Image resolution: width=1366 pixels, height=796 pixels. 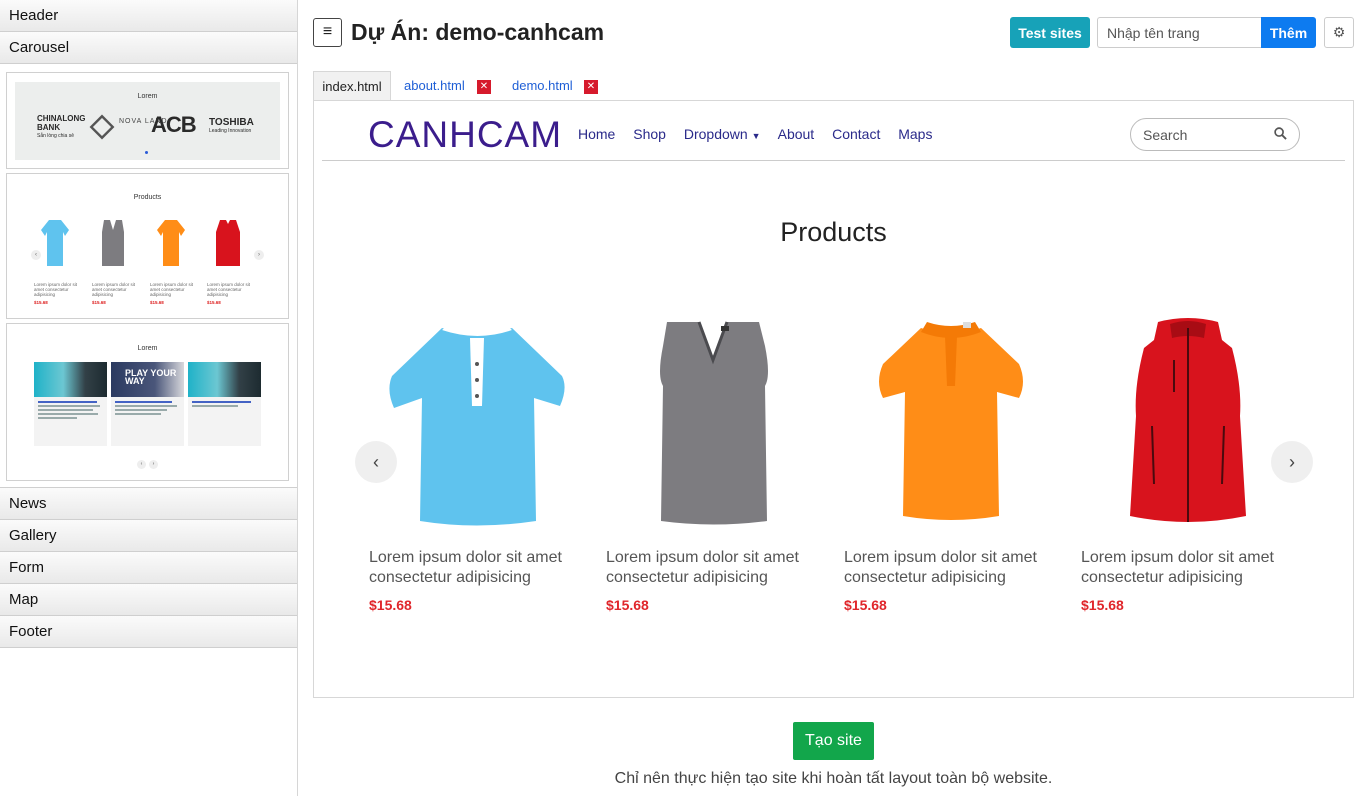 What do you see at coordinates (148, 568) in the screenshot?
I see `sidebar-item-form: Form` at bounding box center [148, 568].